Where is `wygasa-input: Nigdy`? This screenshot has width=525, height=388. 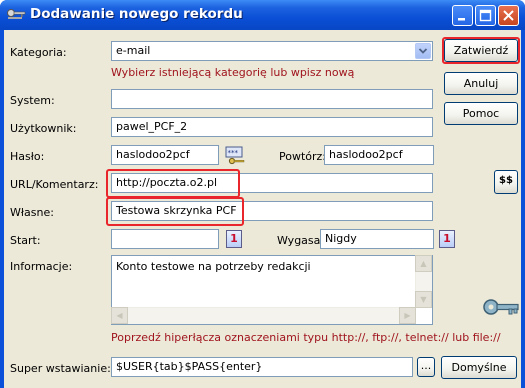 wygasa-input: Nigdy is located at coordinates (377, 239).